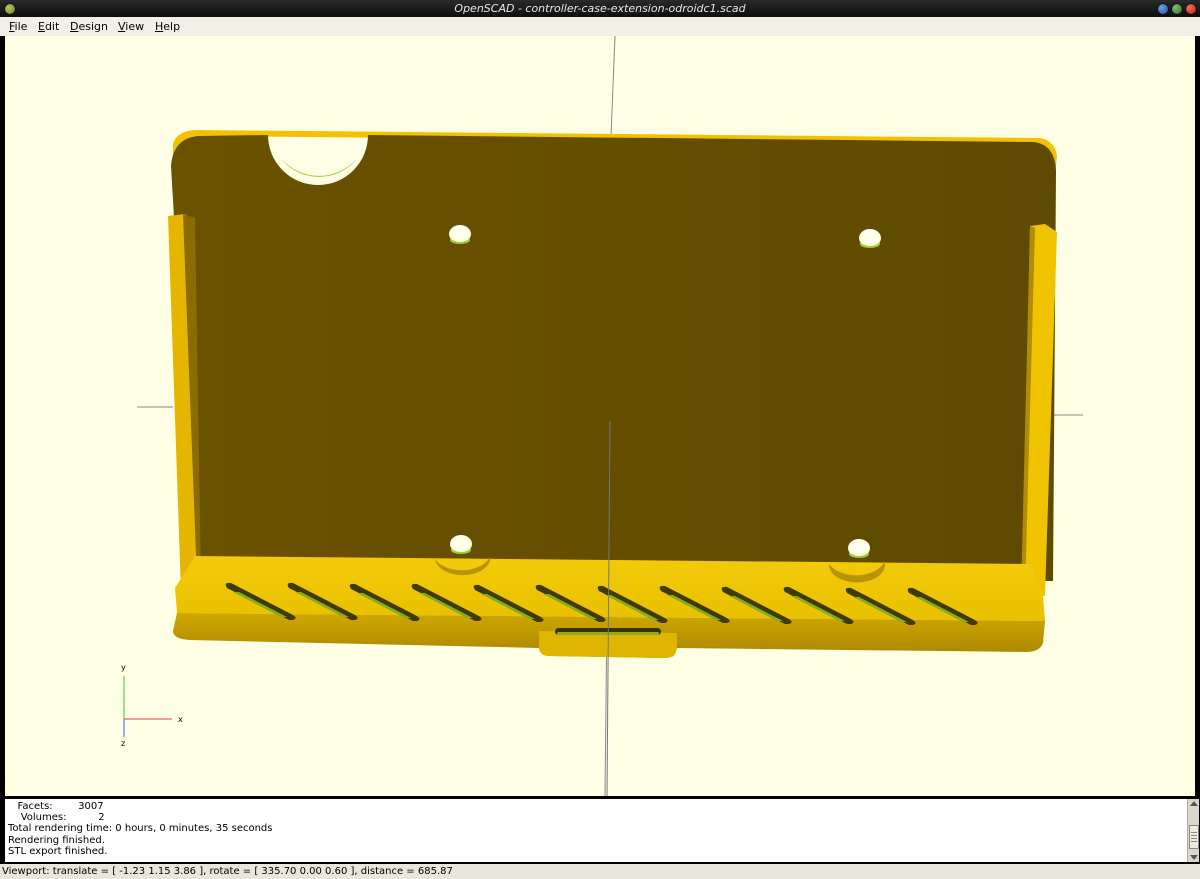  I want to click on scroll-thumb, so click(1194, 837).